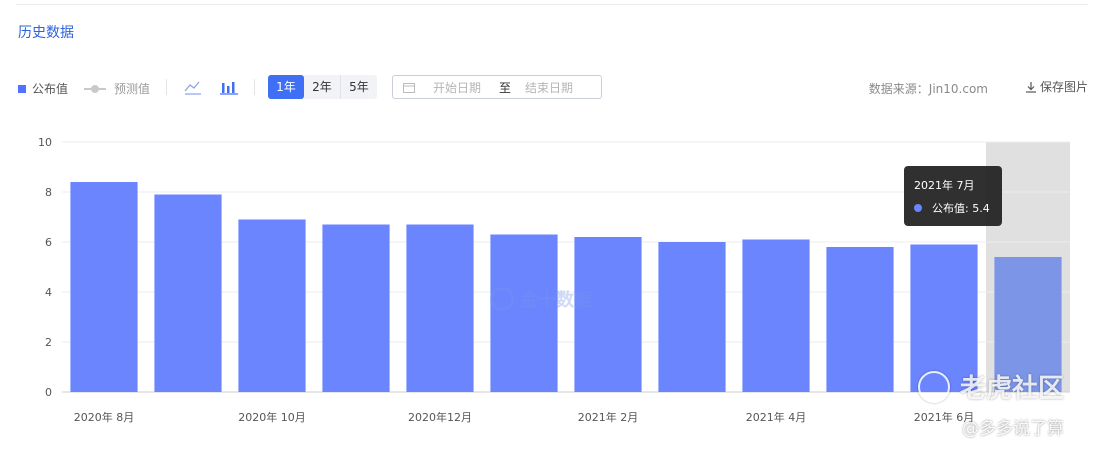 The width and height of the screenshot is (1094, 450). I want to click on y-tick-label: 10, so click(45, 142).